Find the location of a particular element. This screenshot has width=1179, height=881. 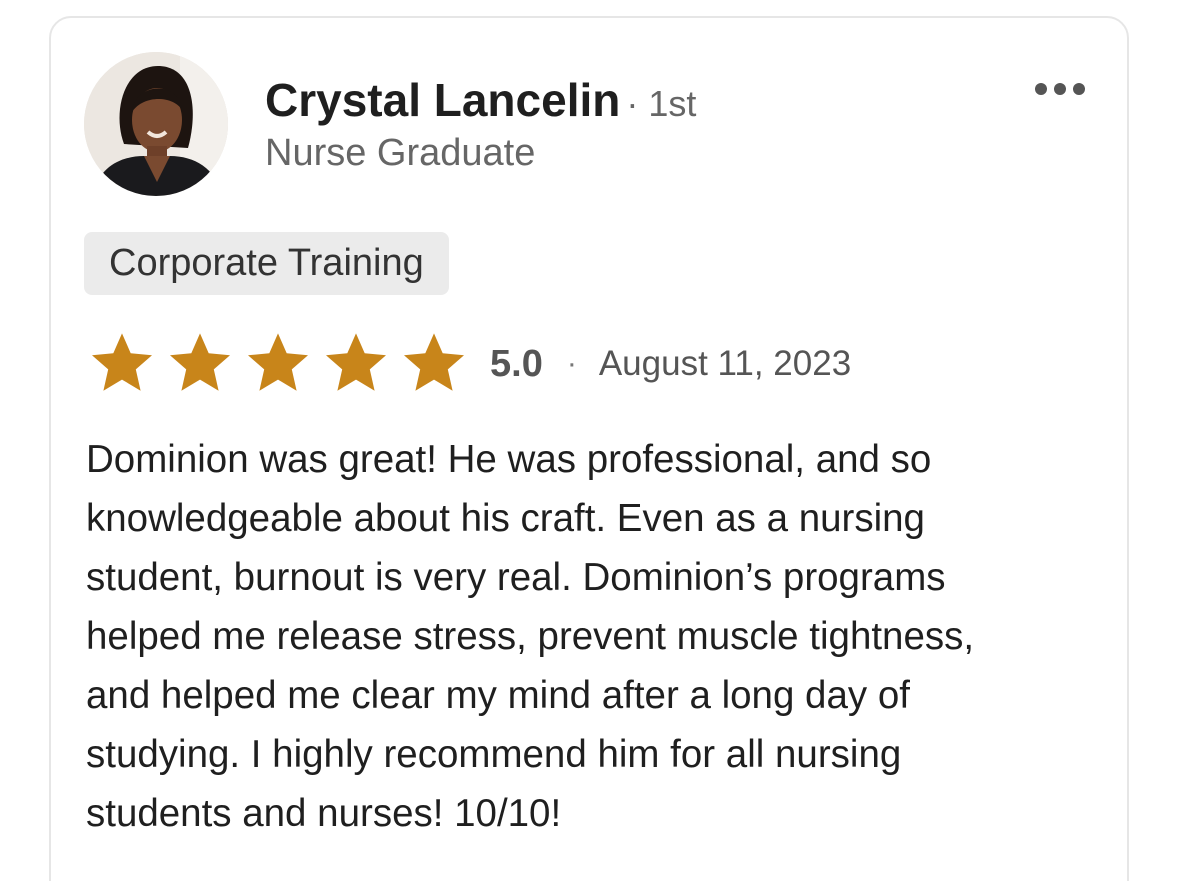

avatar-photo is located at coordinates (156, 124).